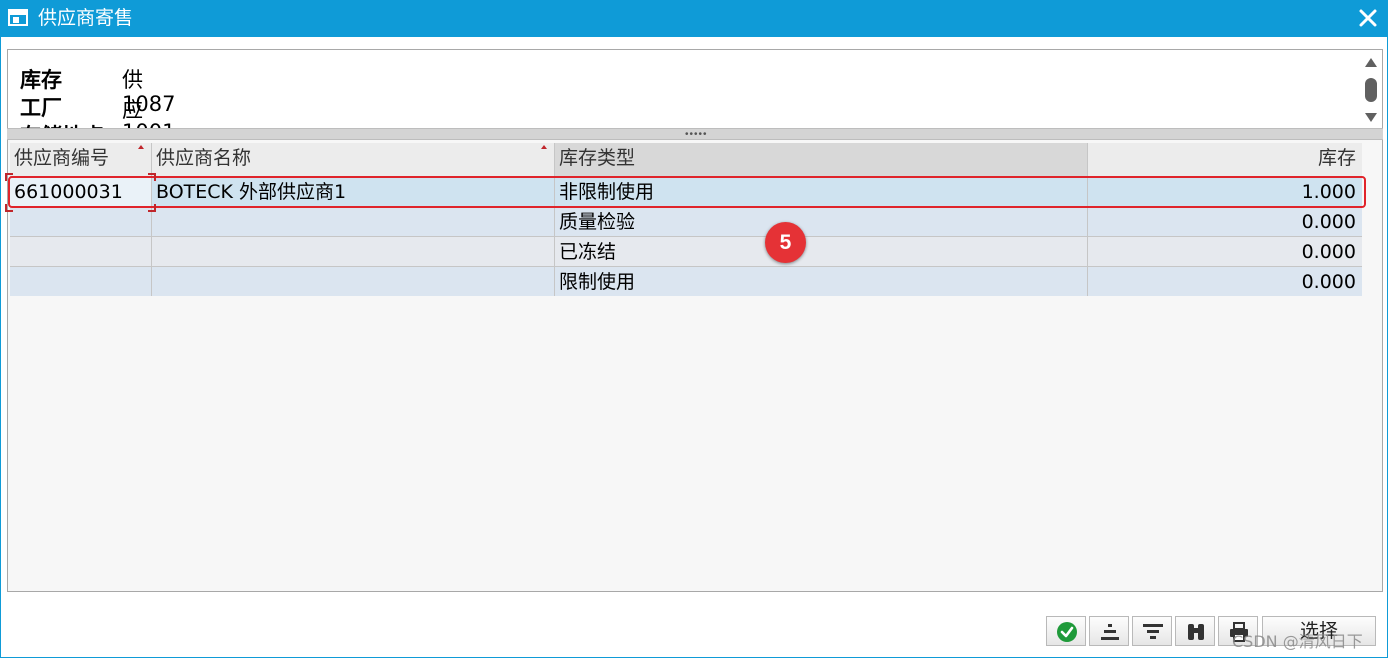  What do you see at coordinates (41, 80) in the screenshot?
I see `header-label: 库存` at bounding box center [41, 80].